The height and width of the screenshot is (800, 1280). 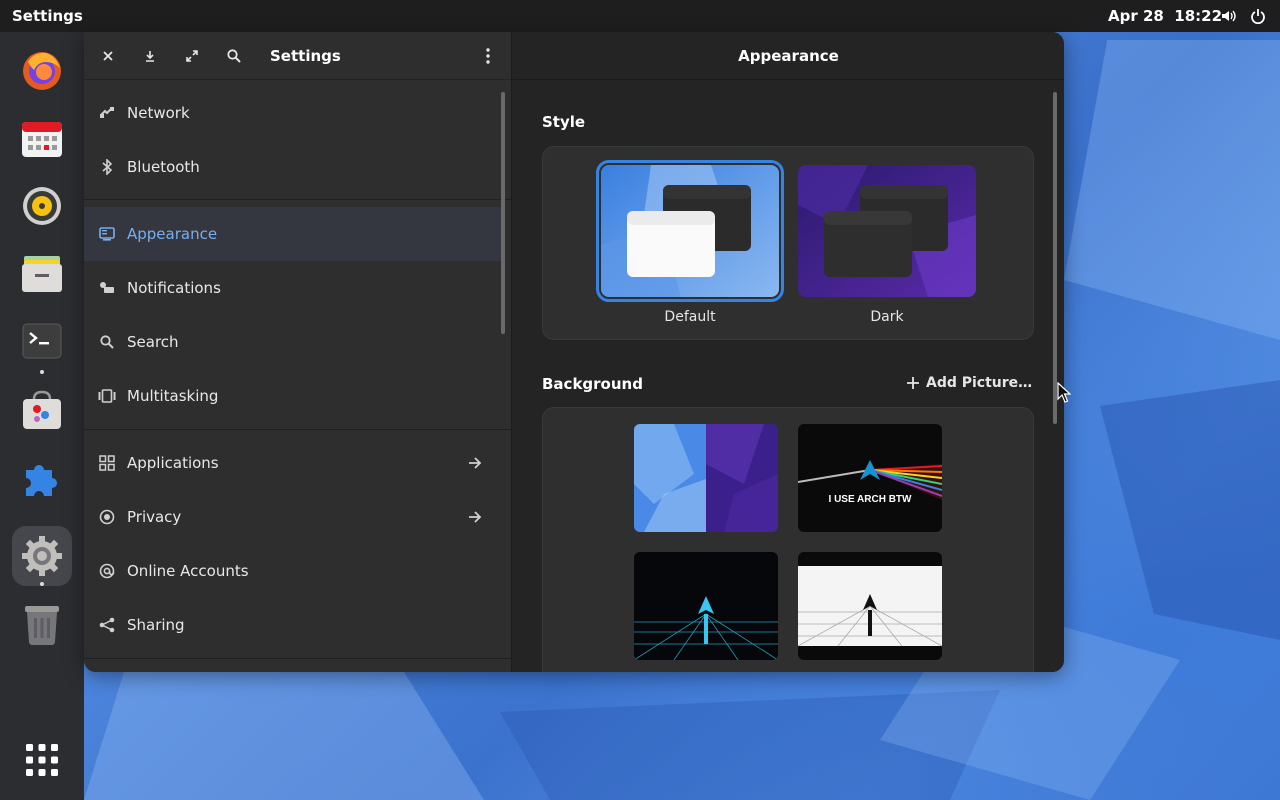 I want to click on content-header: Appearance, so click(x=788, y=56).